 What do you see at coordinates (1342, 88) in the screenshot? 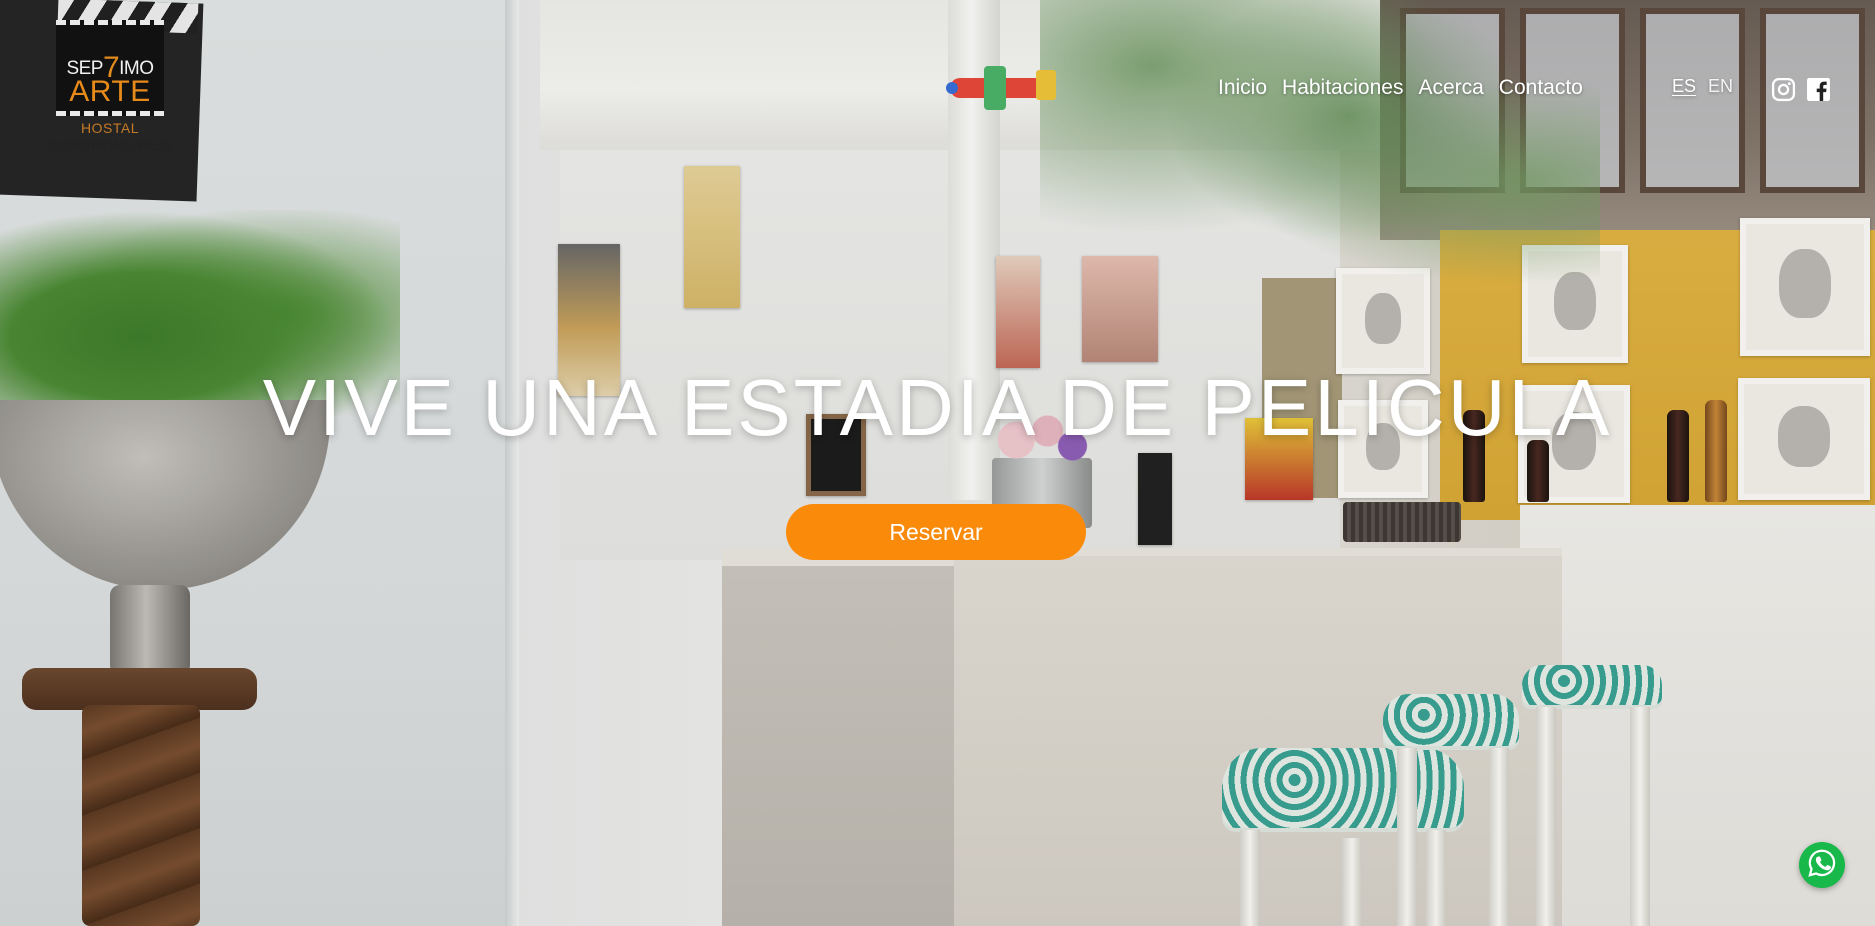
I see `nav-item-habitaciones: Habitaciones` at bounding box center [1342, 88].